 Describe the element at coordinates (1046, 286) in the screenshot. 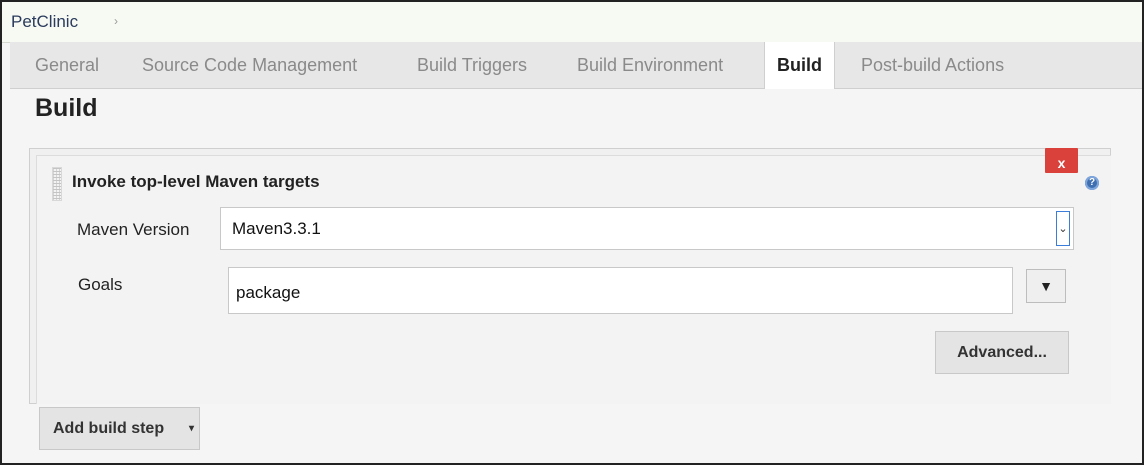

I see `expand-textarea-button: ▼` at that location.